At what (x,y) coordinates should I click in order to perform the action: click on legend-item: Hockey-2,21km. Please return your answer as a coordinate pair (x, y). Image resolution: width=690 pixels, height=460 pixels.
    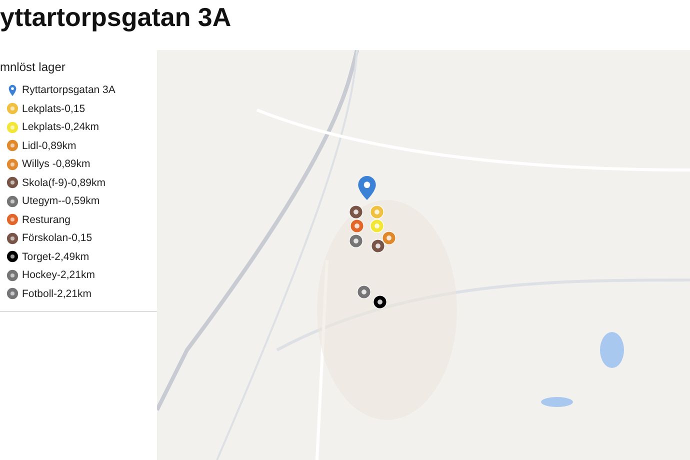
    Looking at the image, I should click on (58, 275).